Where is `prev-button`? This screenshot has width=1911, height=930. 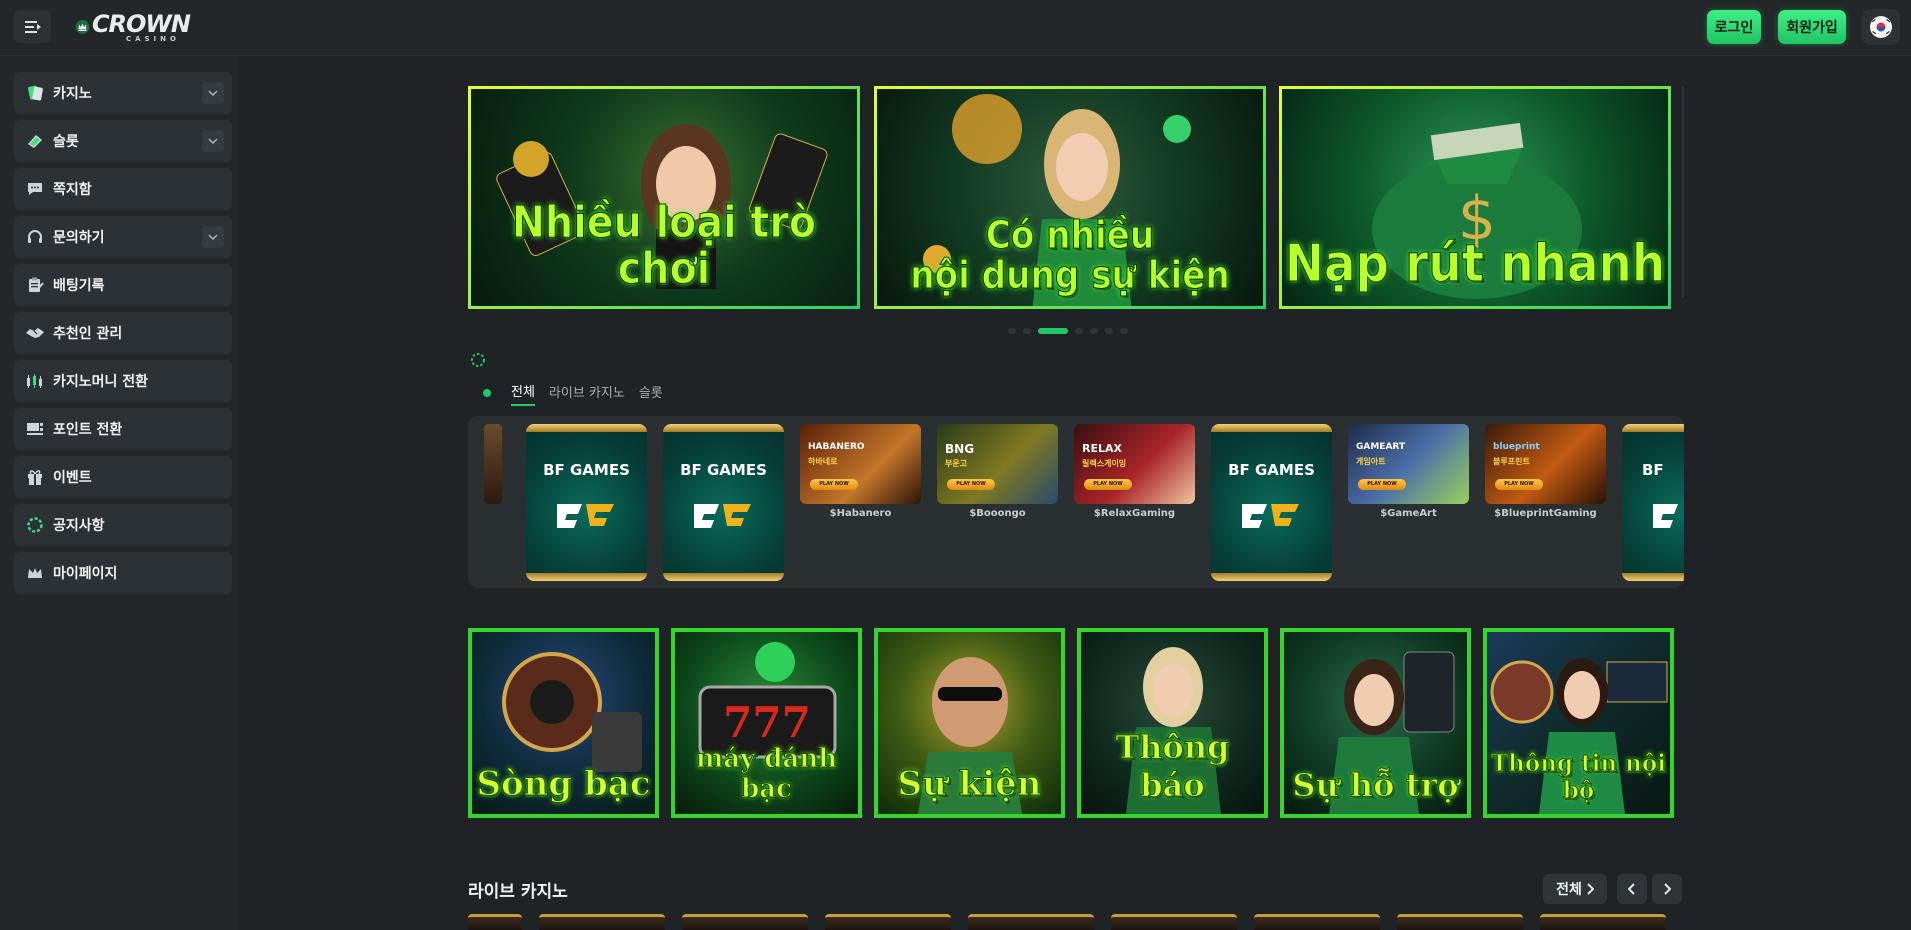 prev-button is located at coordinates (1632, 889).